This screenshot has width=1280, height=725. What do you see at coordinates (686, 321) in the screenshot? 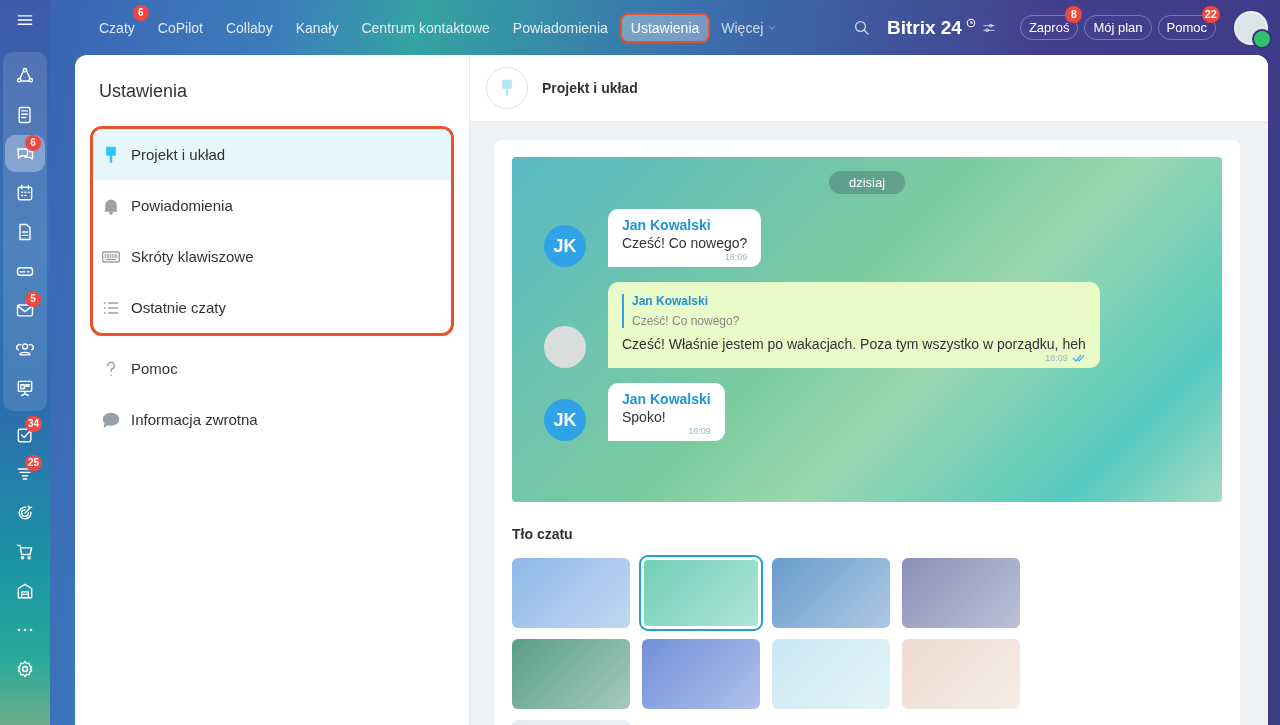
I see `quote-text: Cześć! Co nowego?` at bounding box center [686, 321].